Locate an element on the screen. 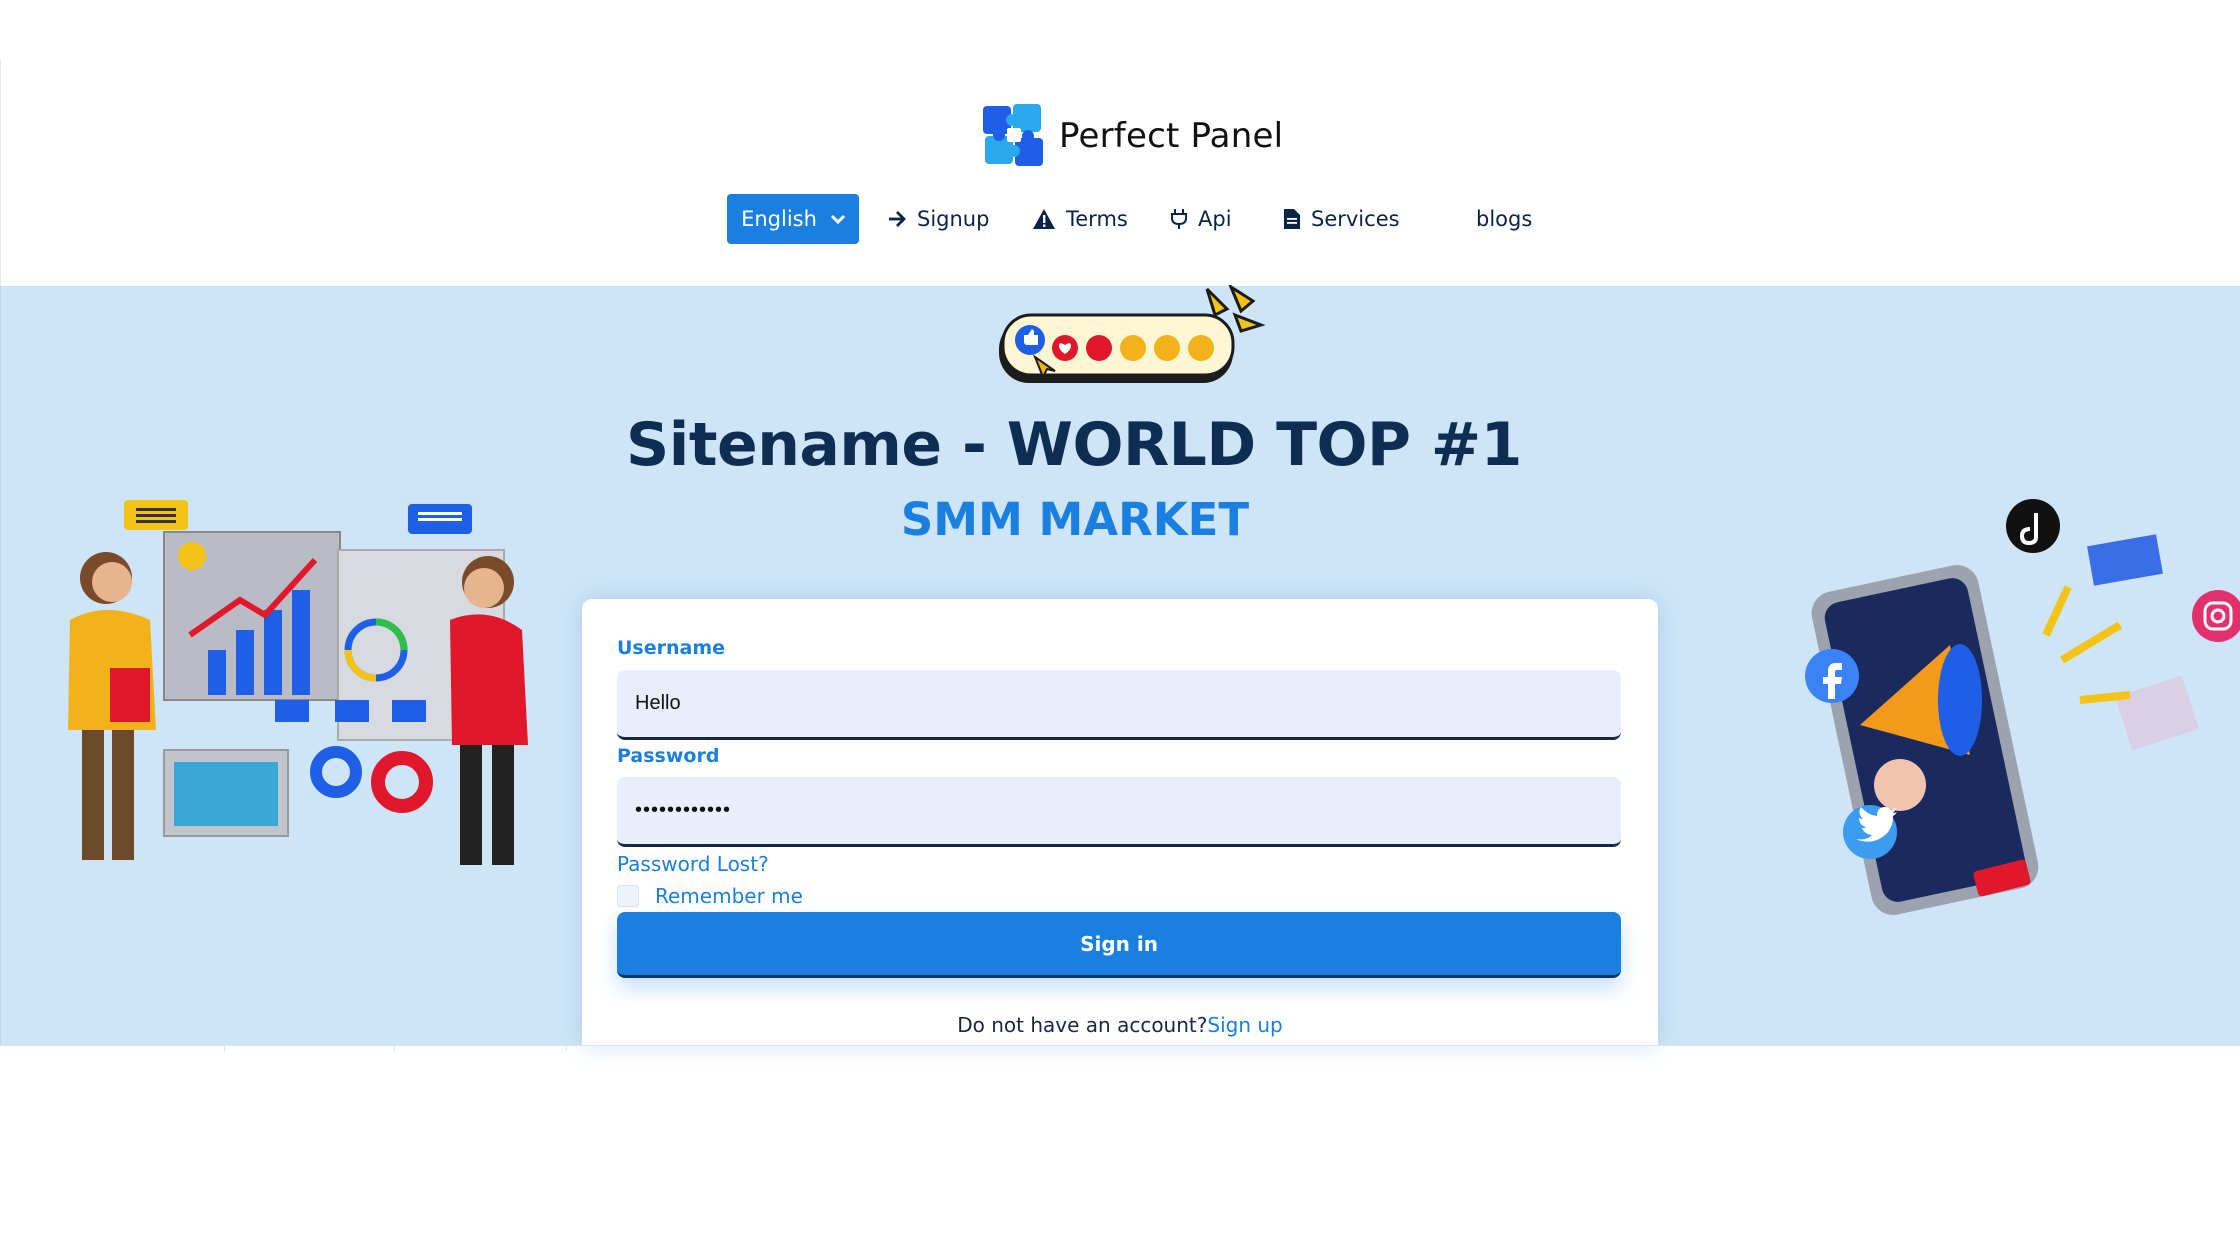 This screenshot has height=1260, width=2240. language-dropdown: English is located at coordinates (793, 219).